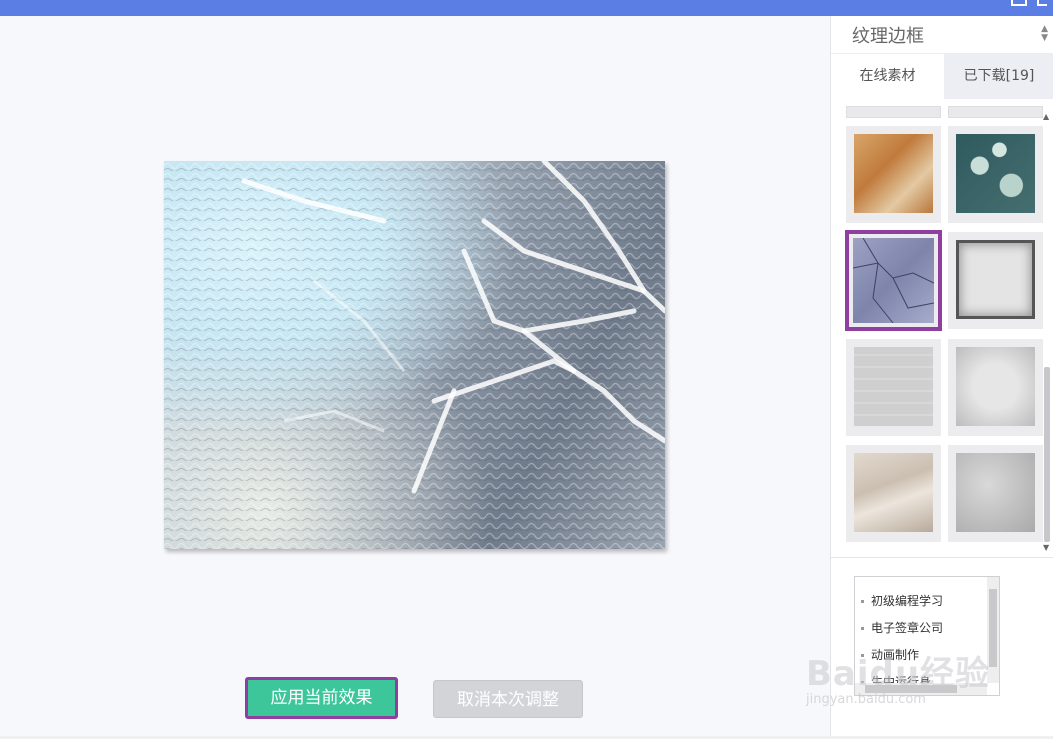 Image resolution: width=1053 pixels, height=739 pixels. I want to click on light-gray-grunge-texture, so click(995, 386).